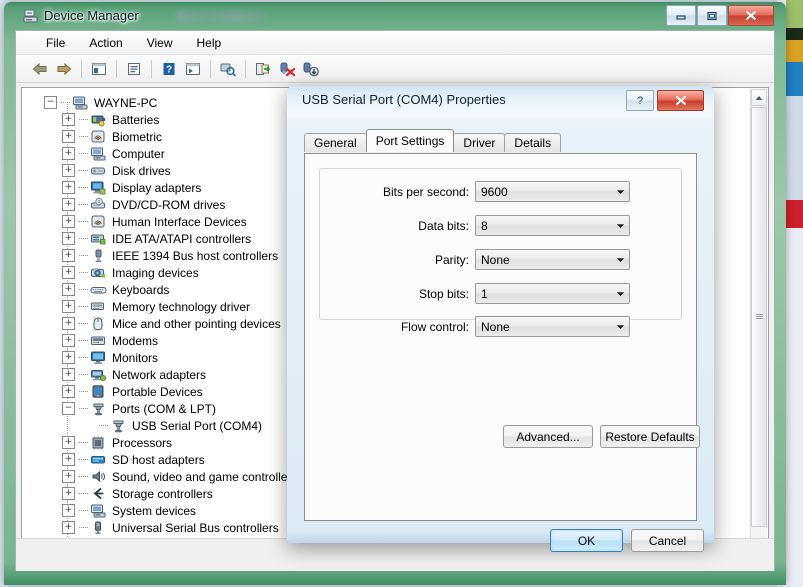 This screenshot has width=803, height=587. What do you see at coordinates (98, 119) in the screenshot?
I see `battery-icon` at bounding box center [98, 119].